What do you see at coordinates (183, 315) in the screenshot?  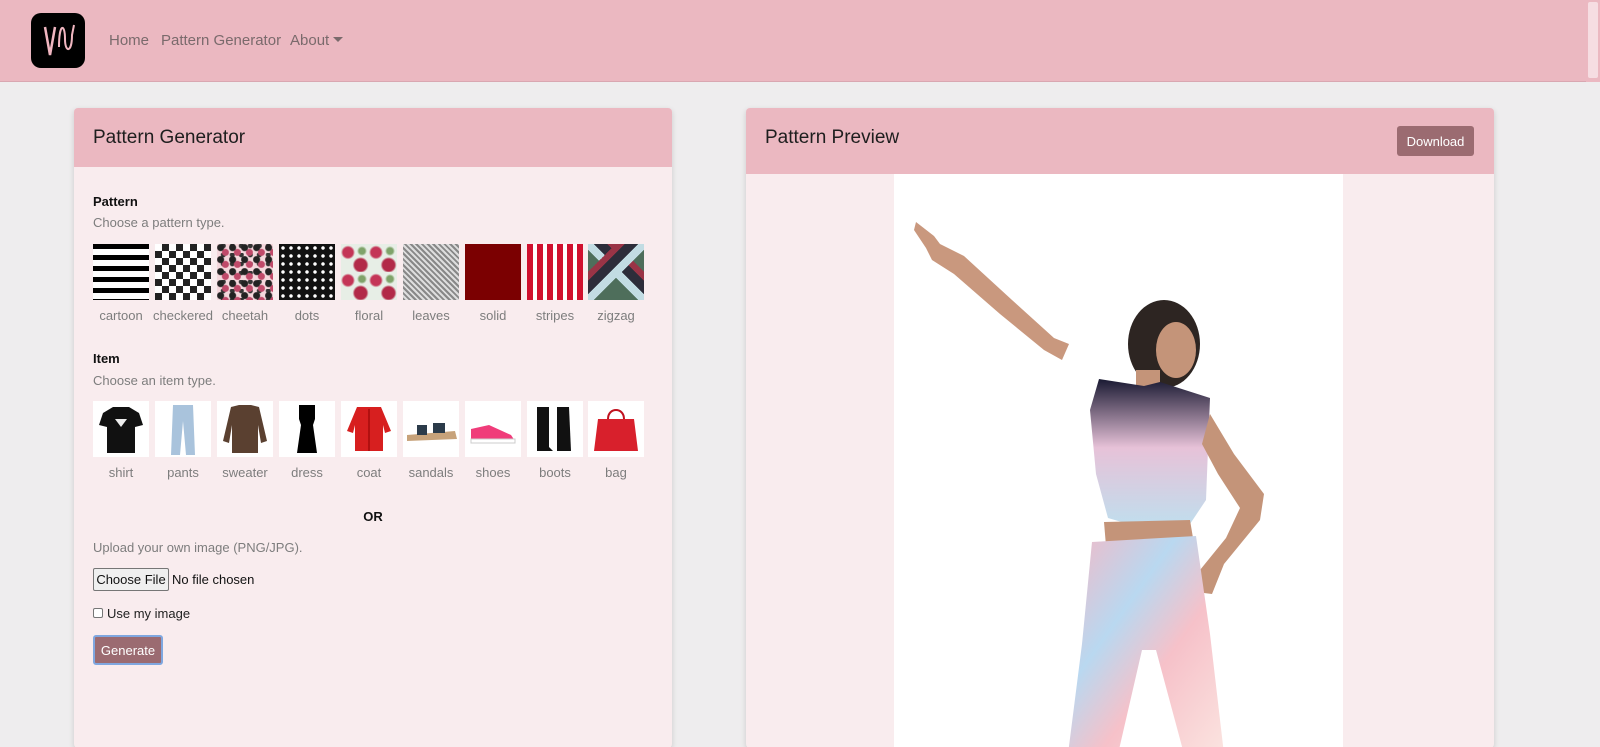 I see `pattern-label: checkered` at bounding box center [183, 315].